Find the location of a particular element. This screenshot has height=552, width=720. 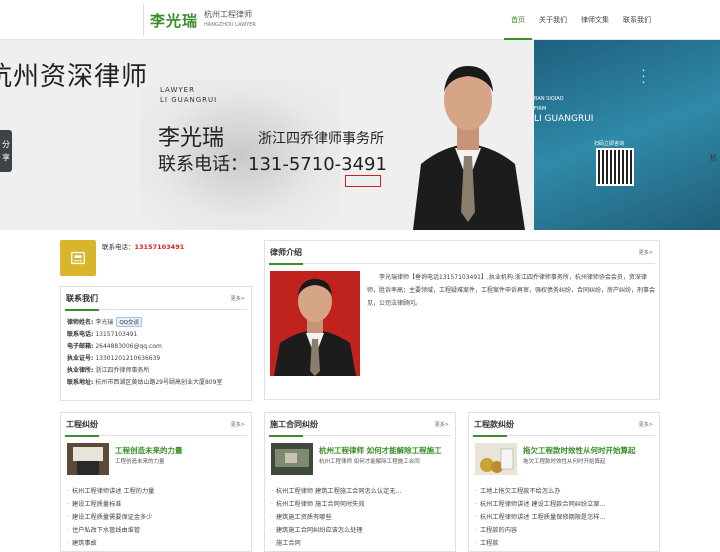

row-value: 13157103491 is located at coordinates (116, 334).